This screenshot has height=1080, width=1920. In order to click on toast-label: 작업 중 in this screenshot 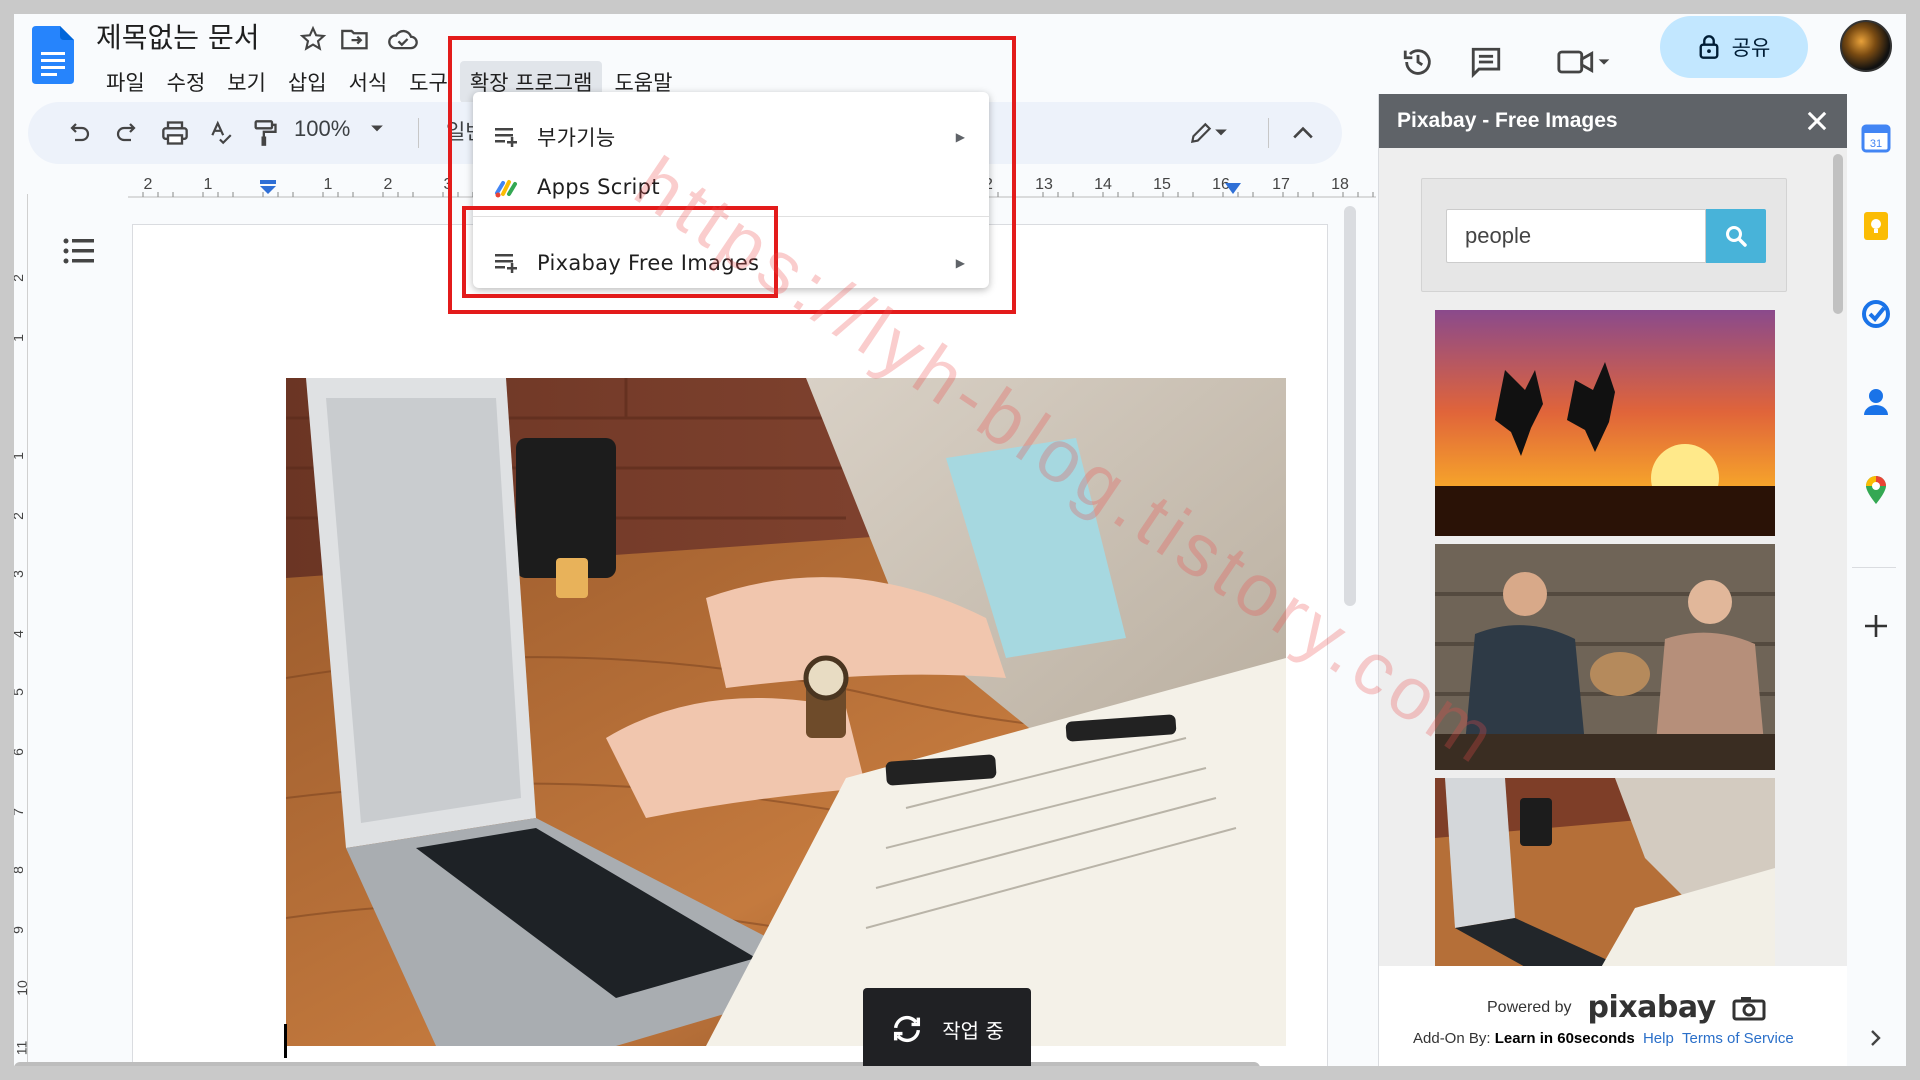, I will do `click(973, 1030)`.